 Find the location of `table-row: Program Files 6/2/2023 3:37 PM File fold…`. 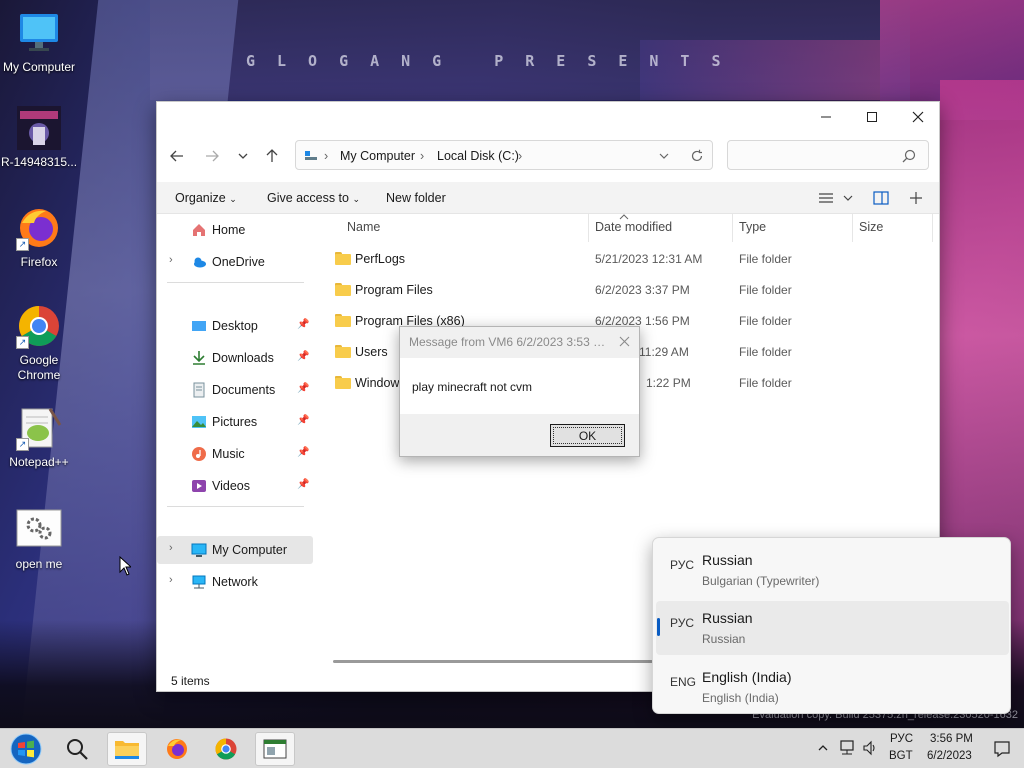

table-row: Program Files 6/2/2023 3:37 PM File fold… is located at coordinates (628, 290).